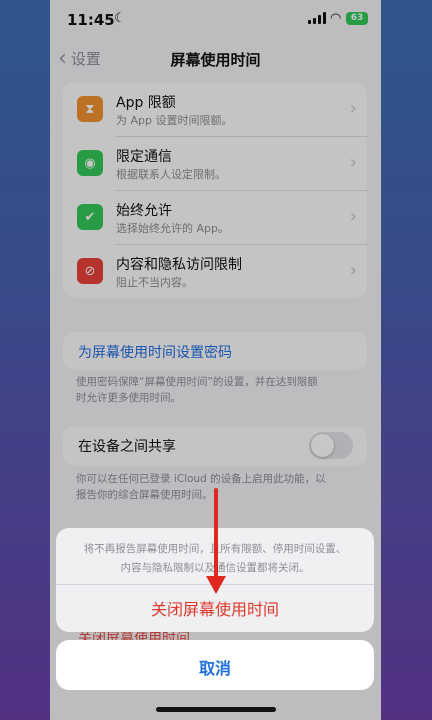 The height and width of the screenshot is (720, 432). Describe the element at coordinates (216, 541) in the screenshot. I see `annotation-arrow-icon` at that location.